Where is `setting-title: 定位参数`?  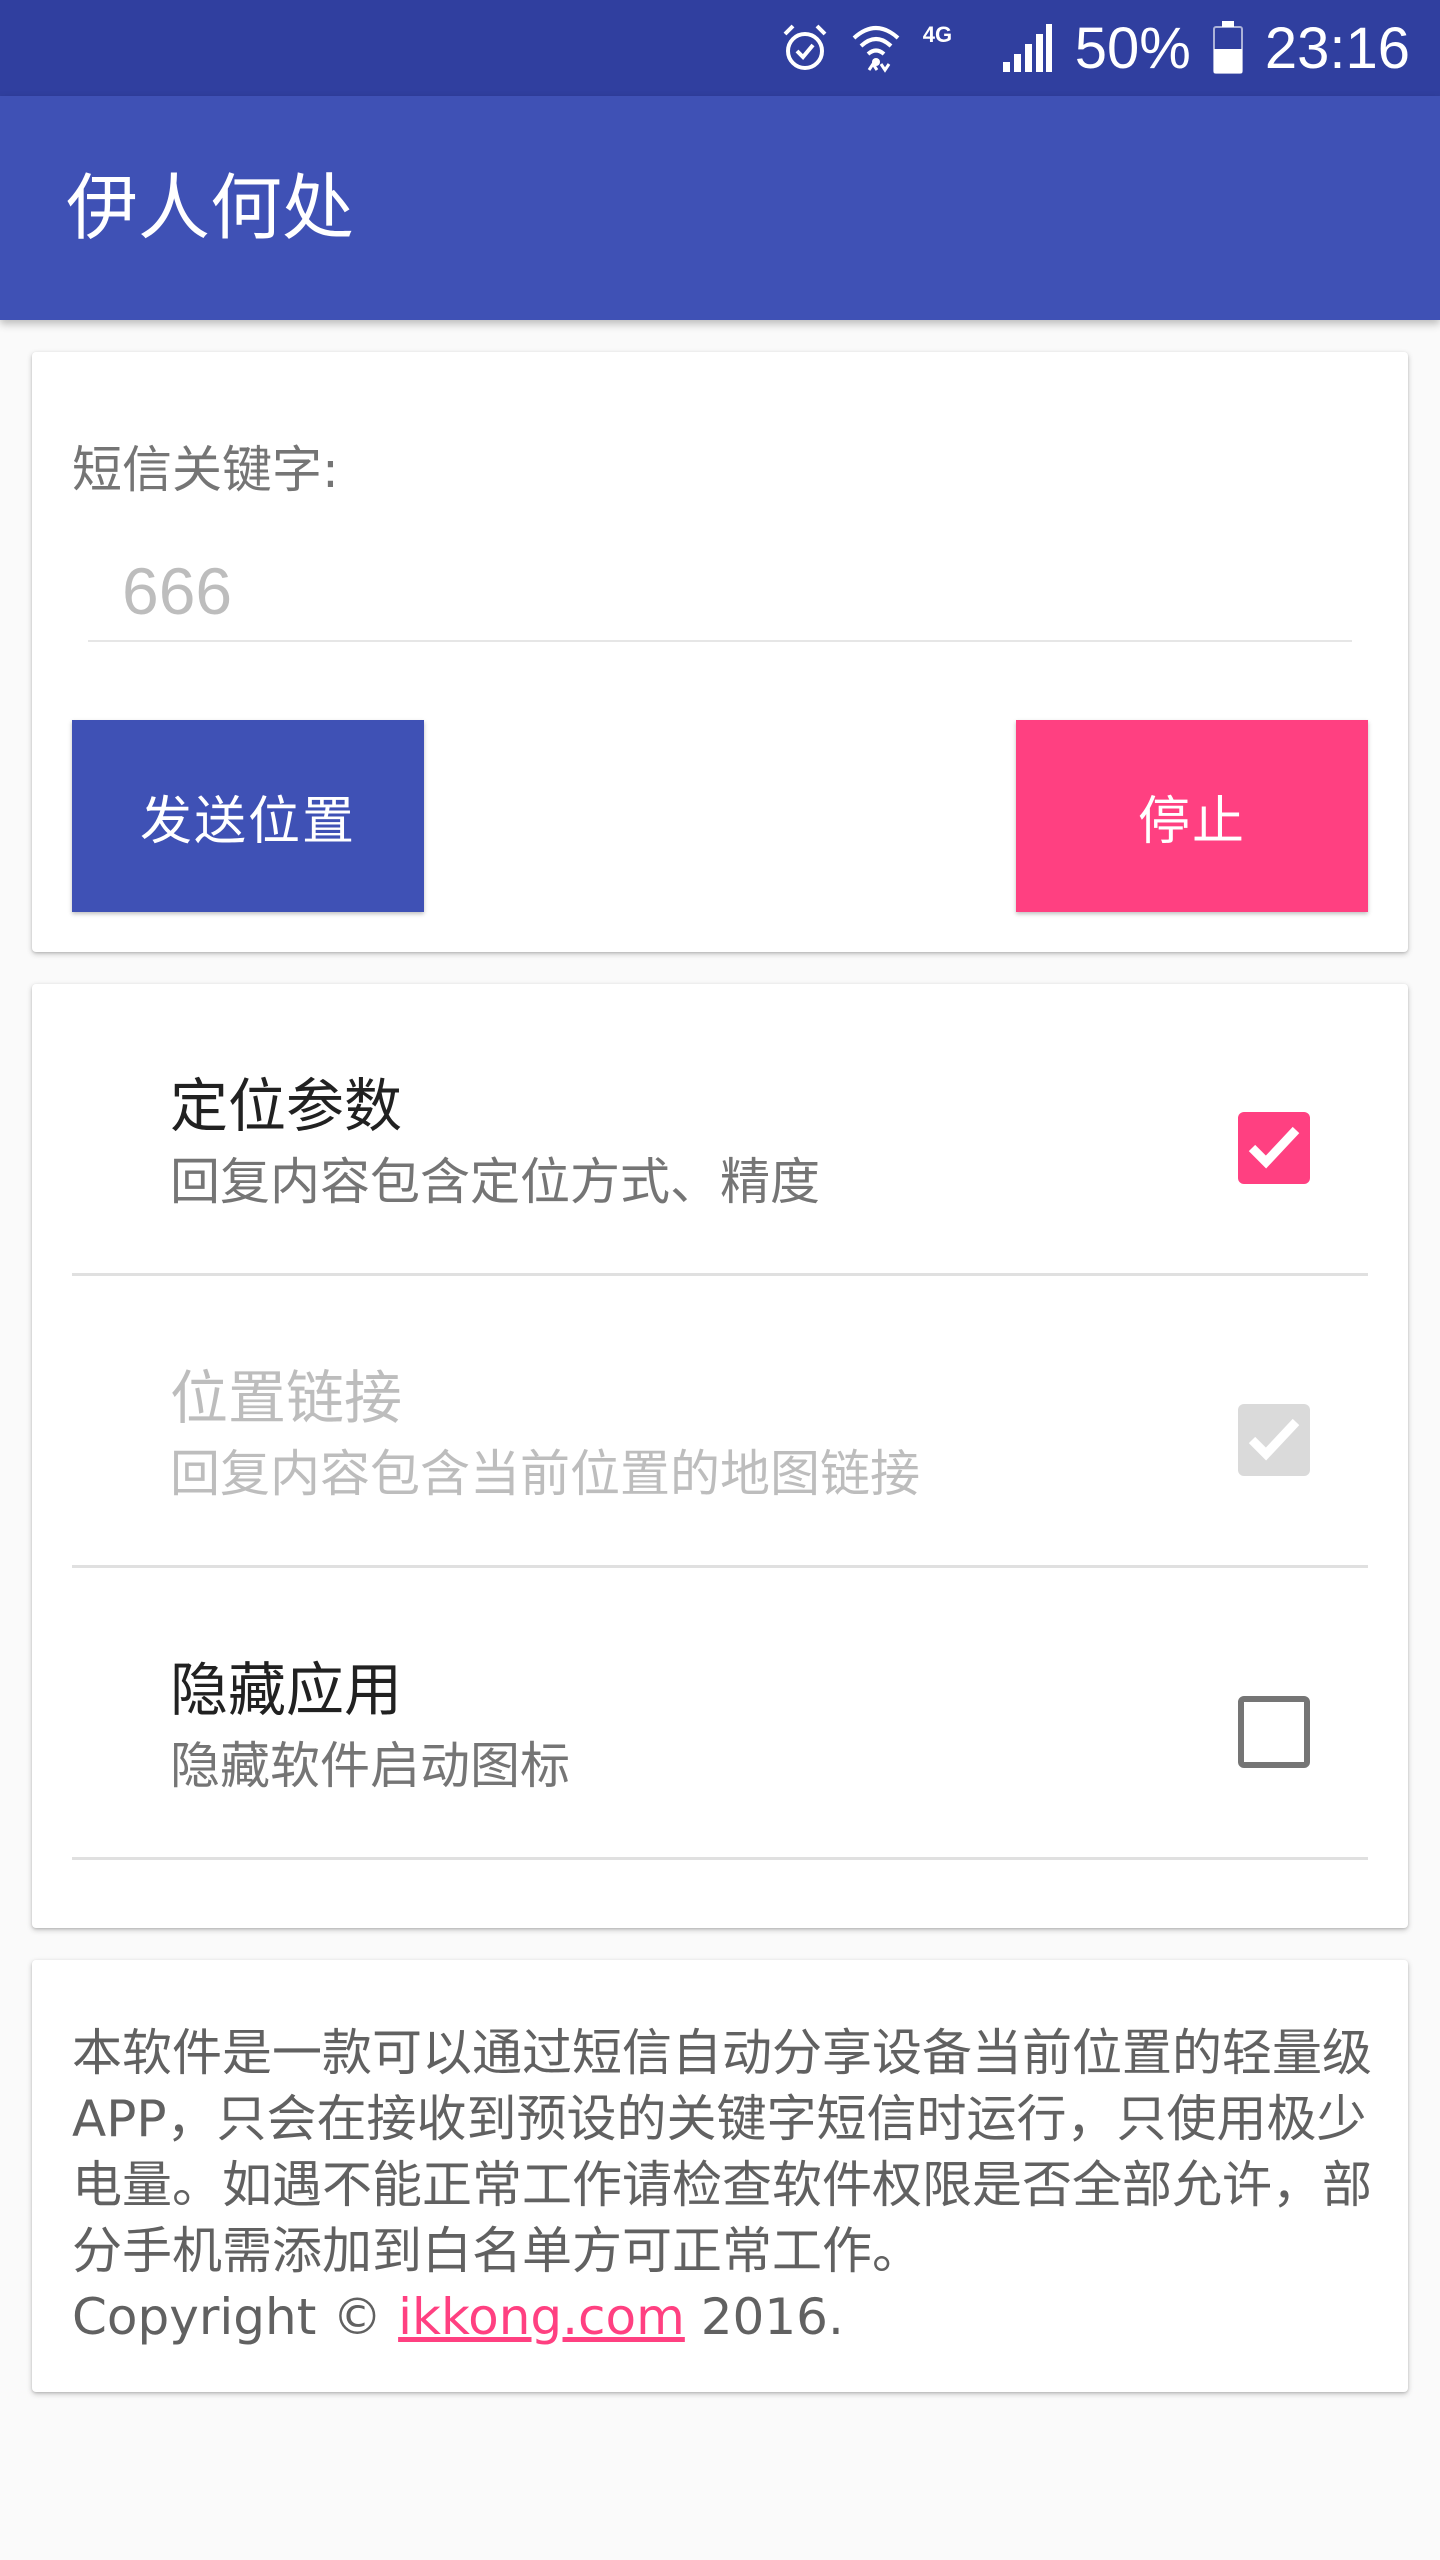 setting-title: 定位参数 is located at coordinates (286, 1106).